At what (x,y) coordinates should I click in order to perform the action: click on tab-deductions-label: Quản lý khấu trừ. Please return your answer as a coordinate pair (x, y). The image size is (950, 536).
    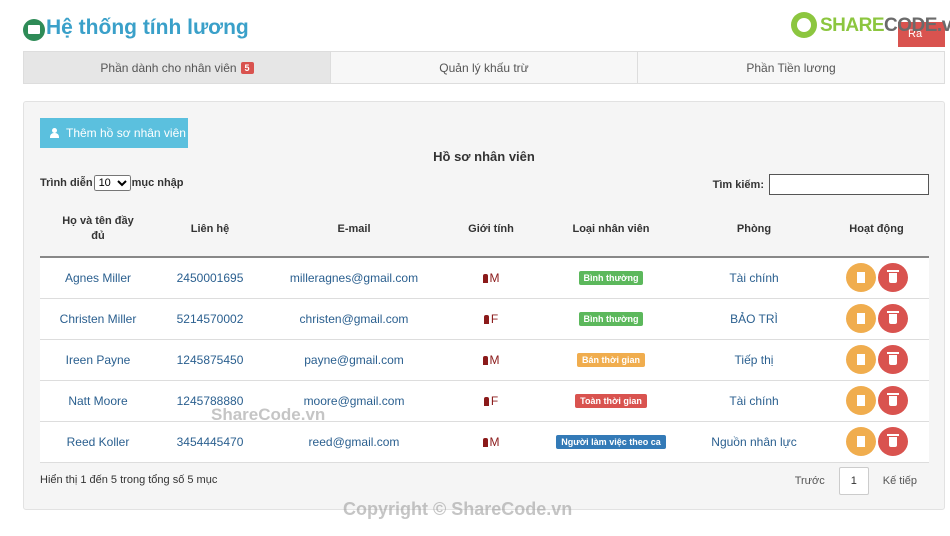
    Looking at the image, I should click on (484, 67).